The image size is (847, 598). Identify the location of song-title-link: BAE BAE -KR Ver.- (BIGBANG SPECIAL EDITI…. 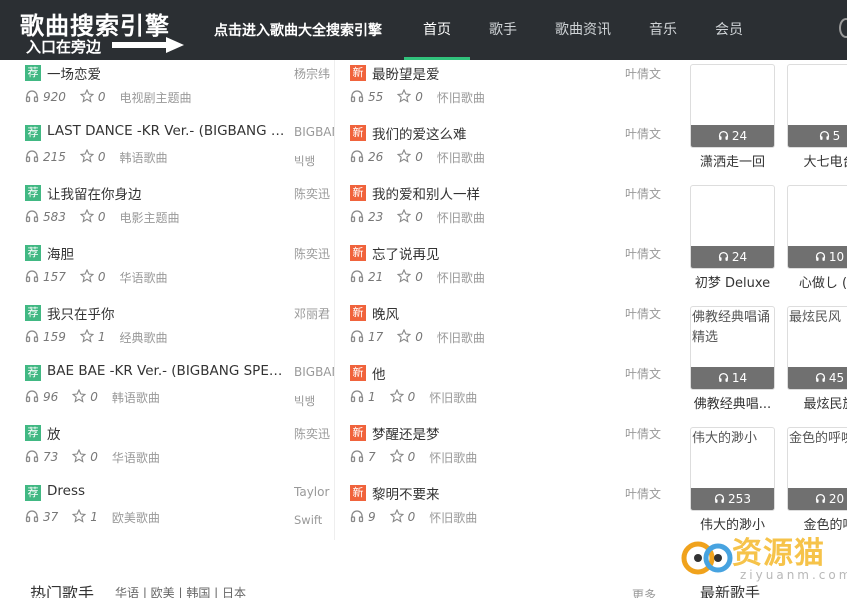
(167, 371).